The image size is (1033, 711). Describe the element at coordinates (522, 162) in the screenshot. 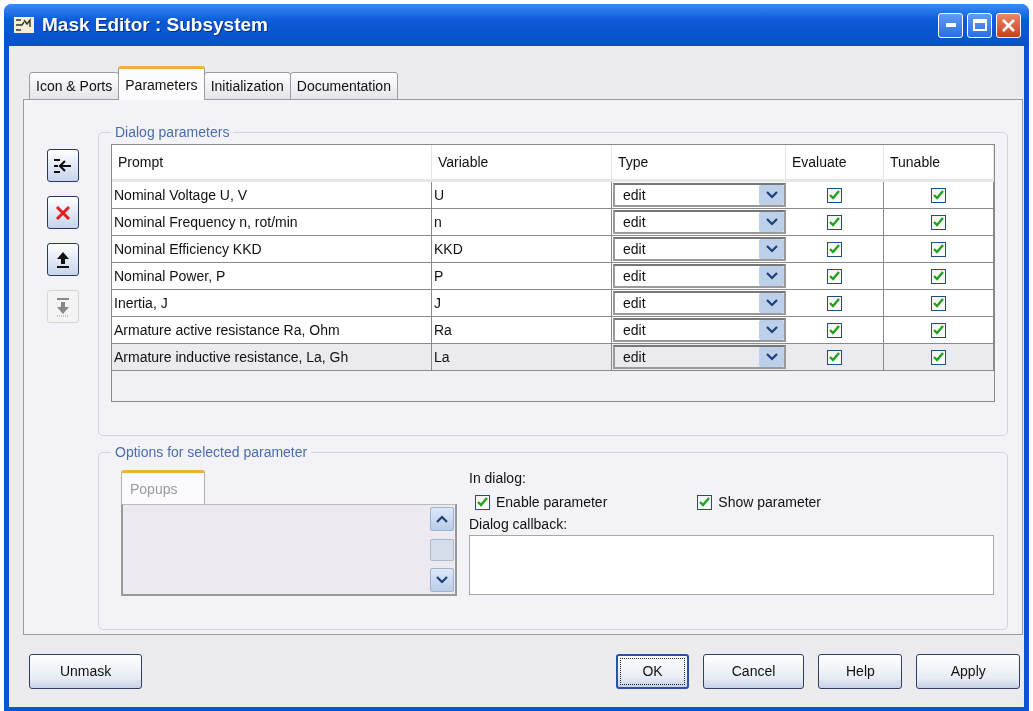

I see `column-header: Variable` at that location.